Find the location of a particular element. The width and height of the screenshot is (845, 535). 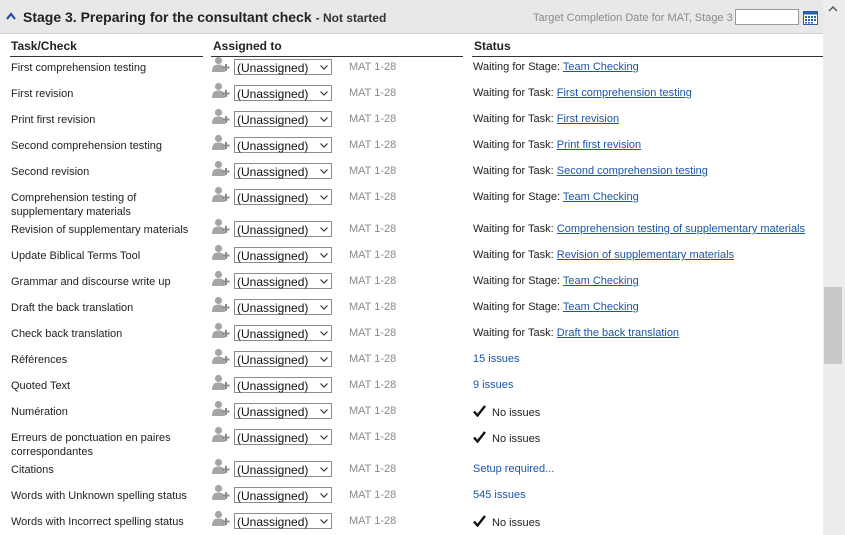

issues-link: 9 issues is located at coordinates (493, 385).